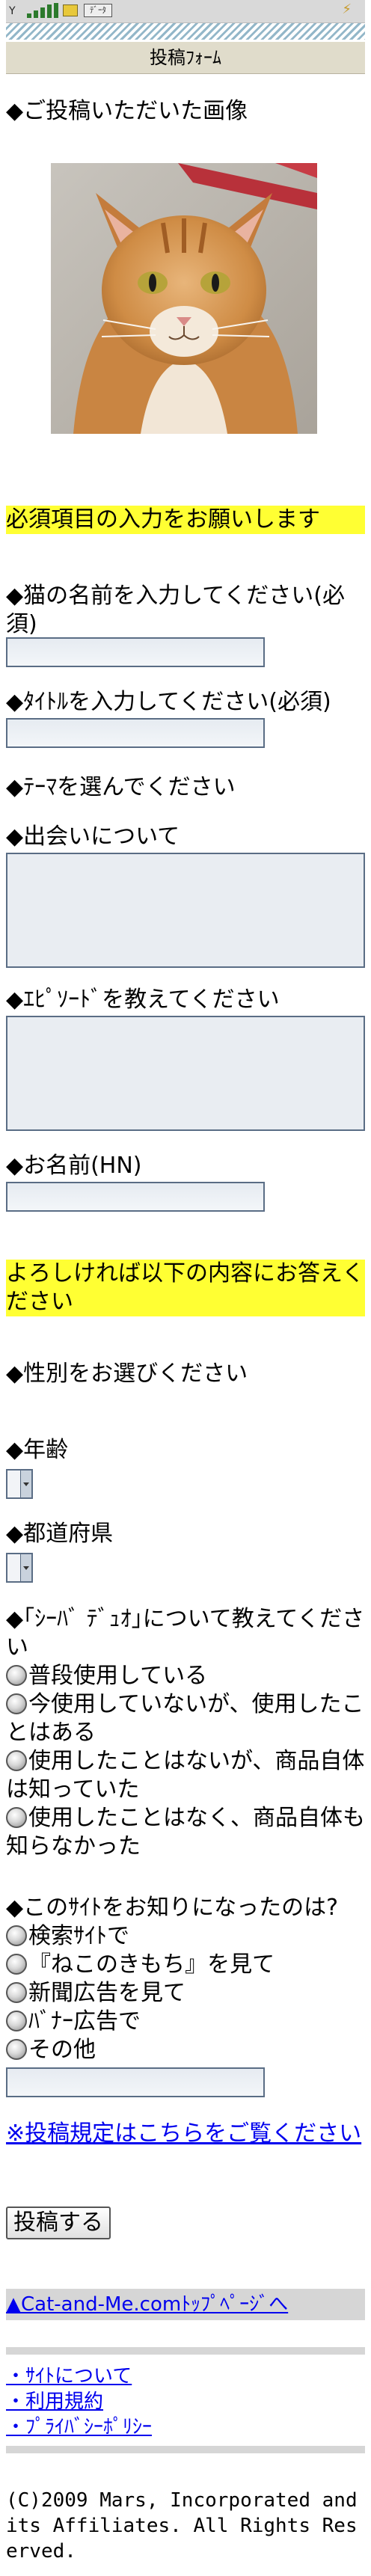 This screenshot has width=371, height=2576. I want to click on sheba-duo-option: 普段使用している, so click(185, 1676).